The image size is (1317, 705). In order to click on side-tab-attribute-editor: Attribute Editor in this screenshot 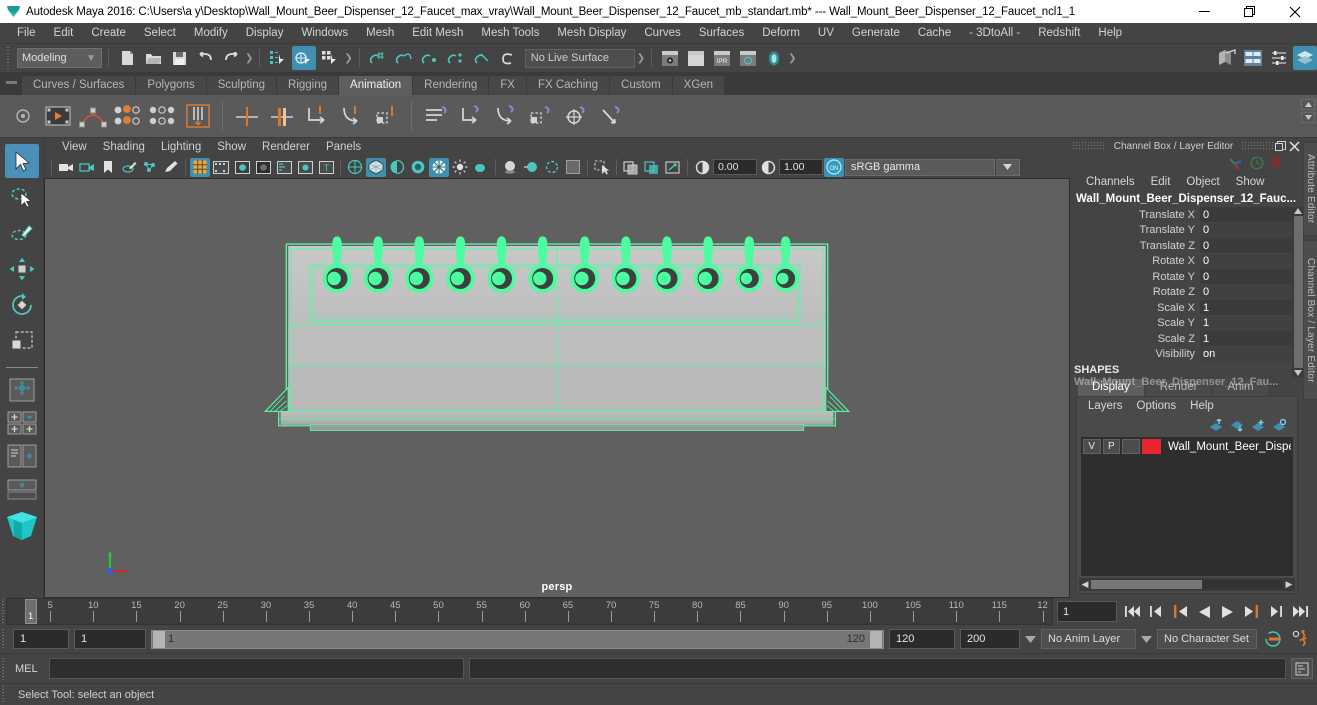, I will do `click(1310, 189)`.